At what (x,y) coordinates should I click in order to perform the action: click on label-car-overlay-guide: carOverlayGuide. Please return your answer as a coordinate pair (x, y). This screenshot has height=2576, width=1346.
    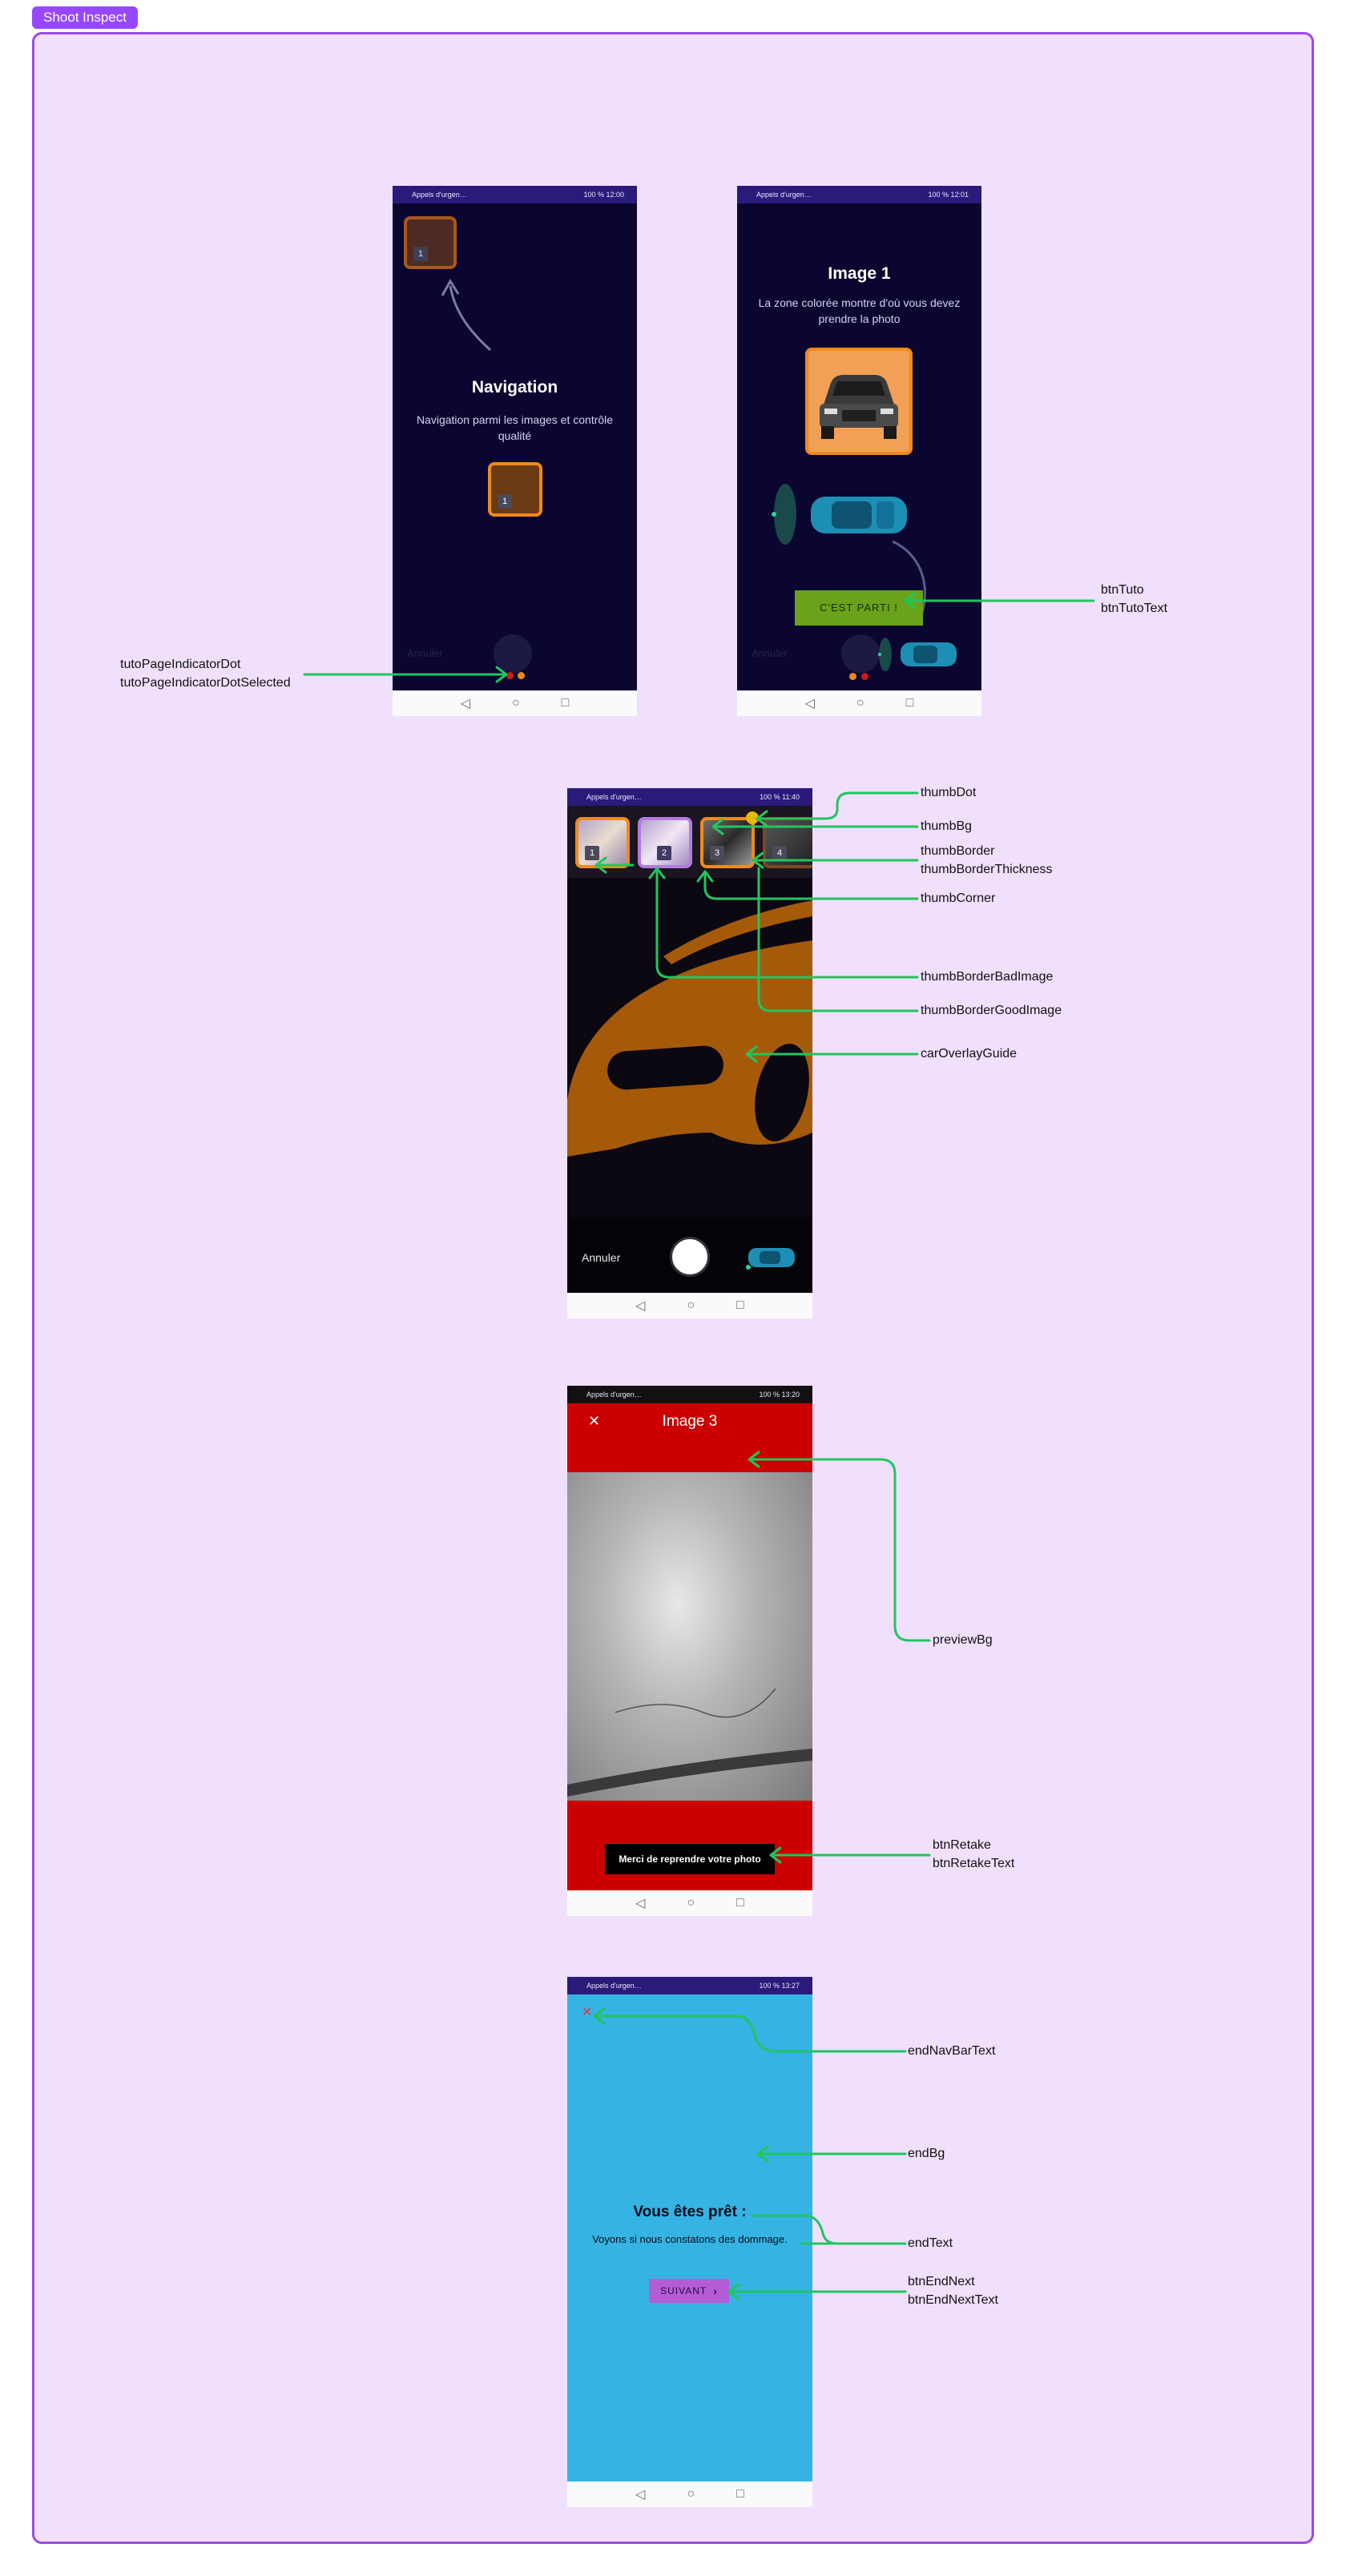
    Looking at the image, I should click on (969, 1054).